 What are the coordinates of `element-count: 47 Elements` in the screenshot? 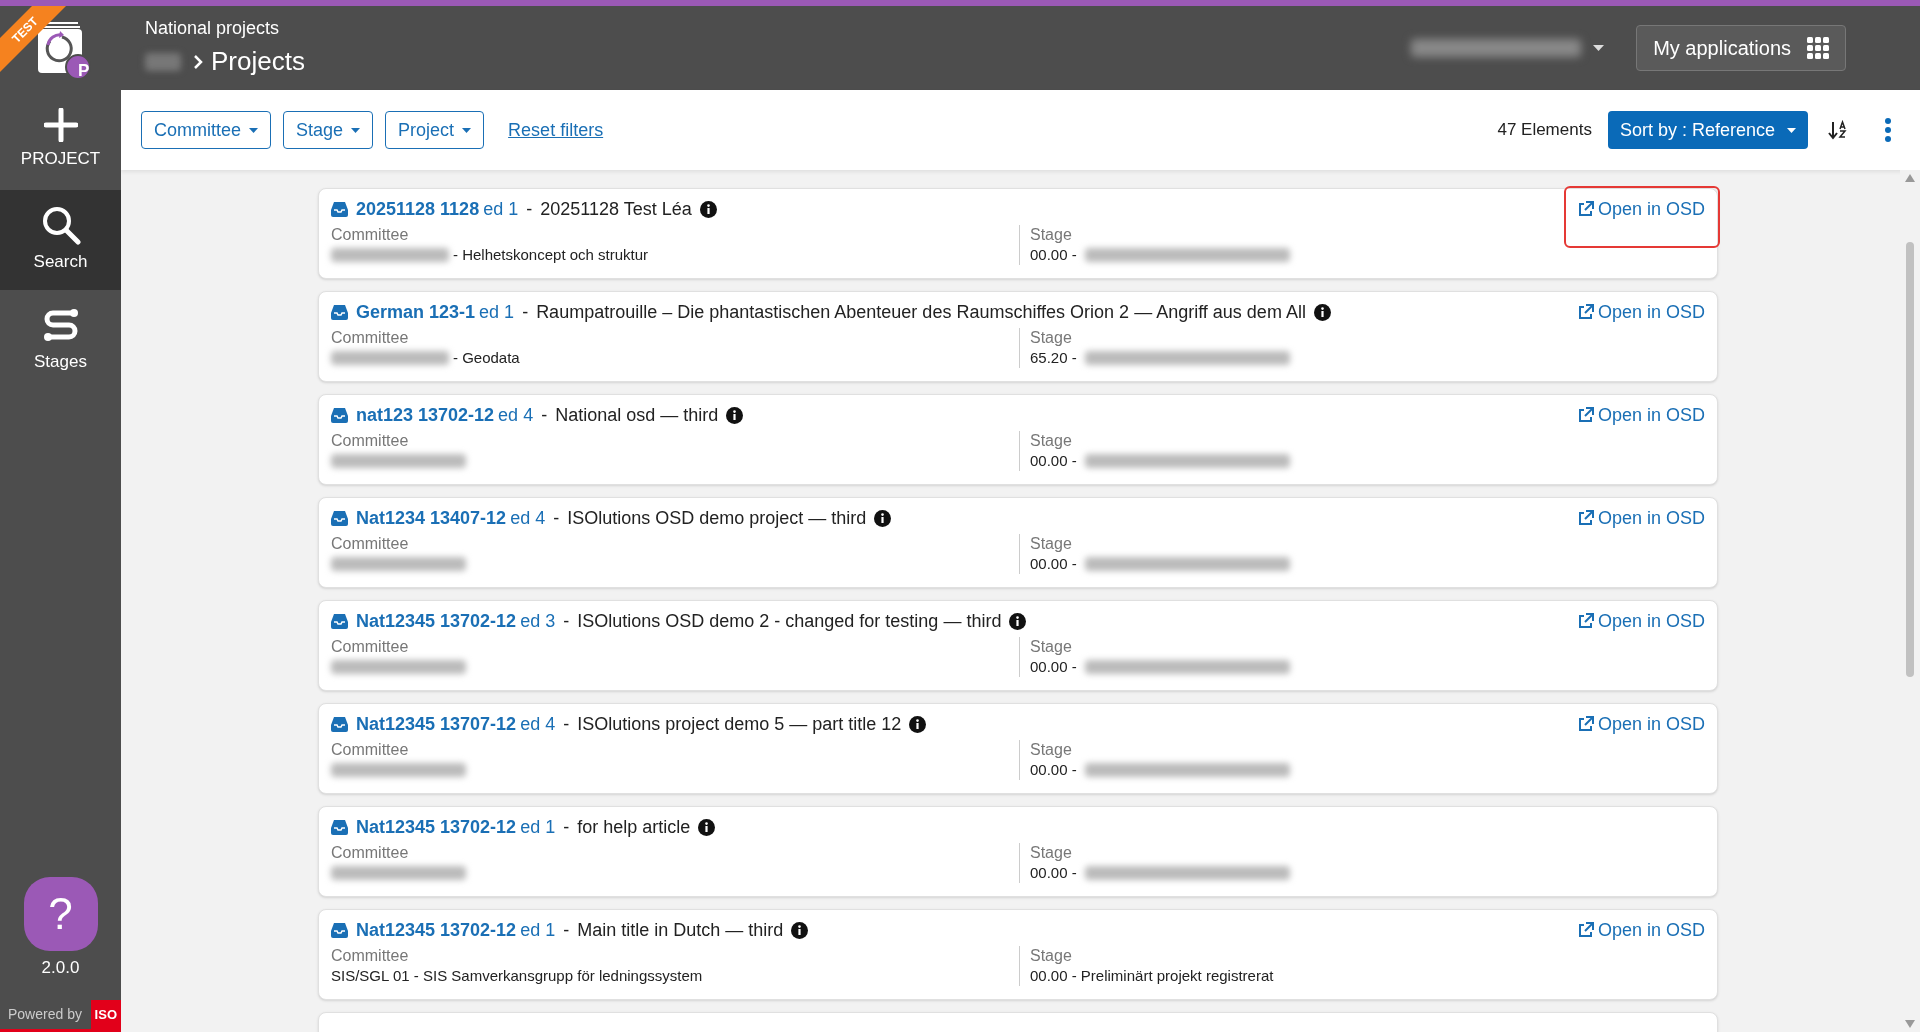 It's located at (1544, 130).